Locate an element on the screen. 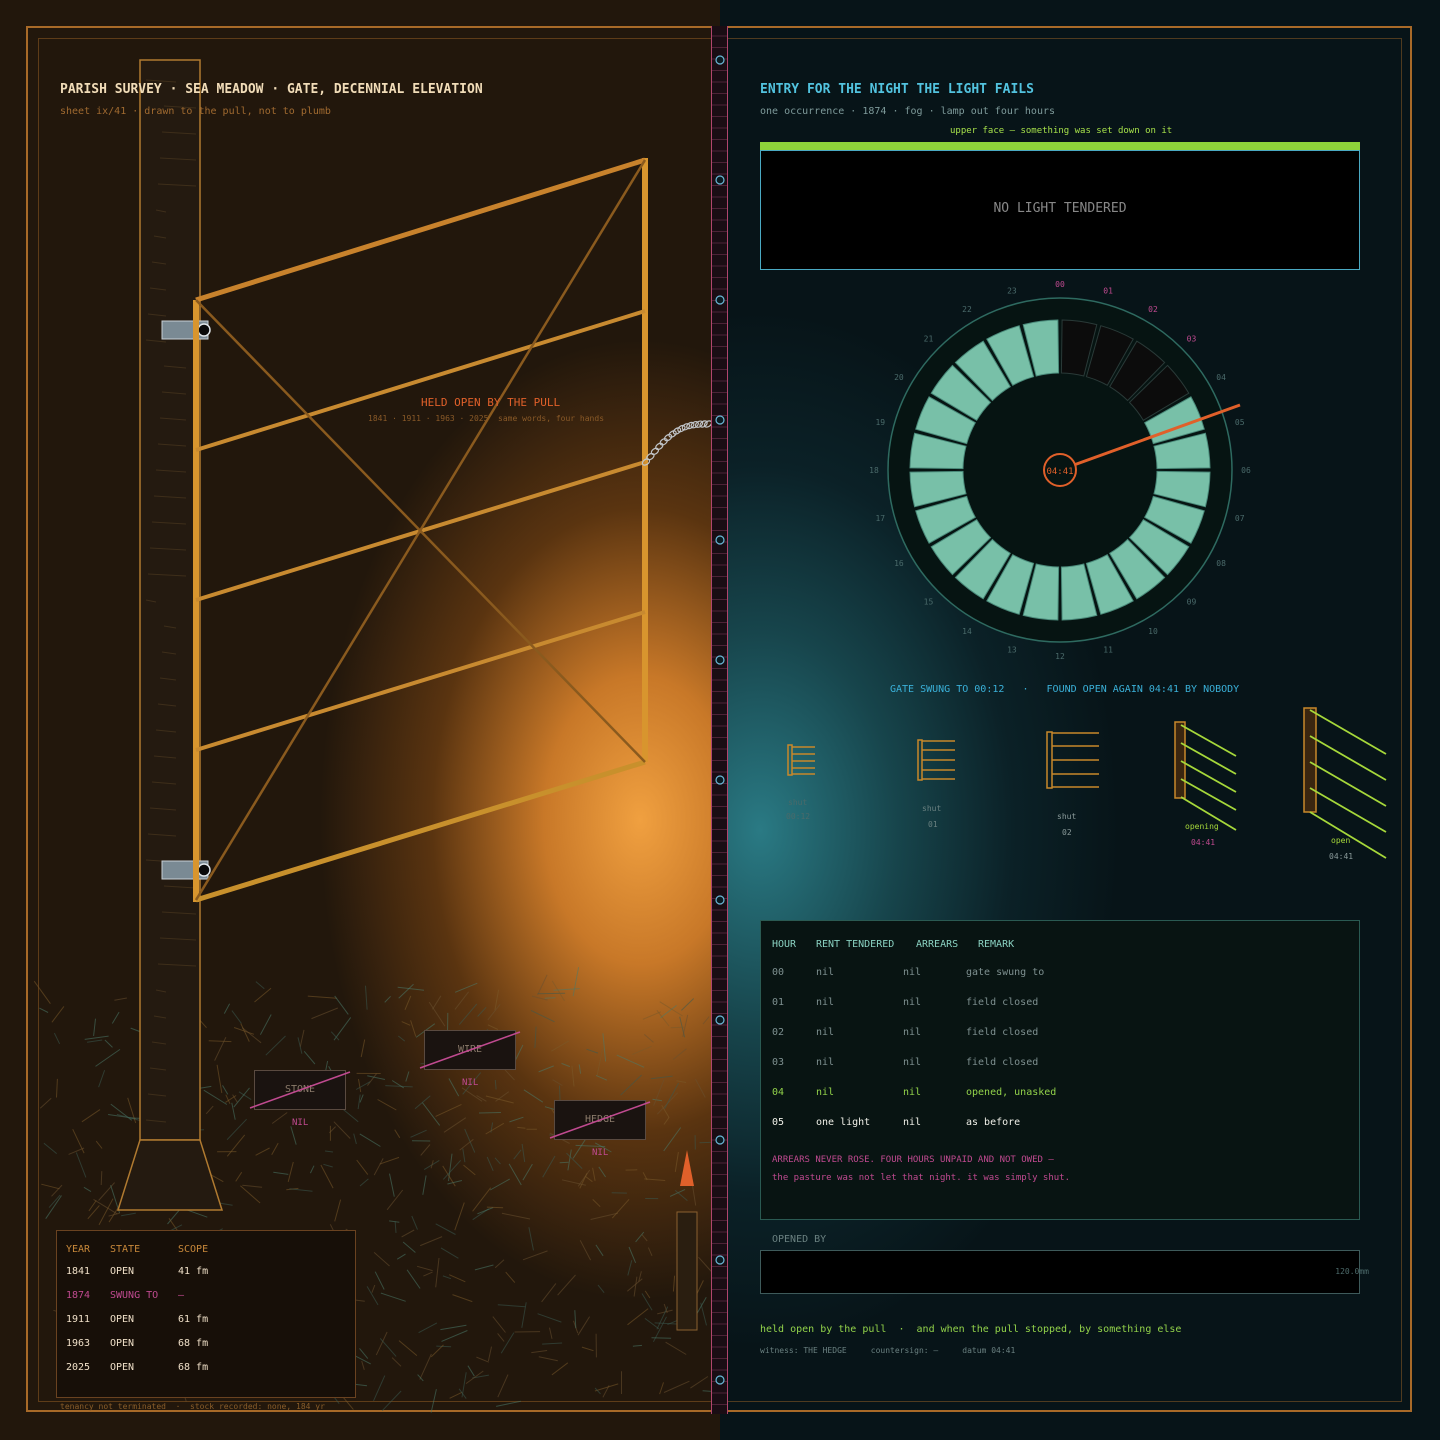 The image size is (1440, 1440). ledger-cell: one light is located at coordinates (843, 1122).